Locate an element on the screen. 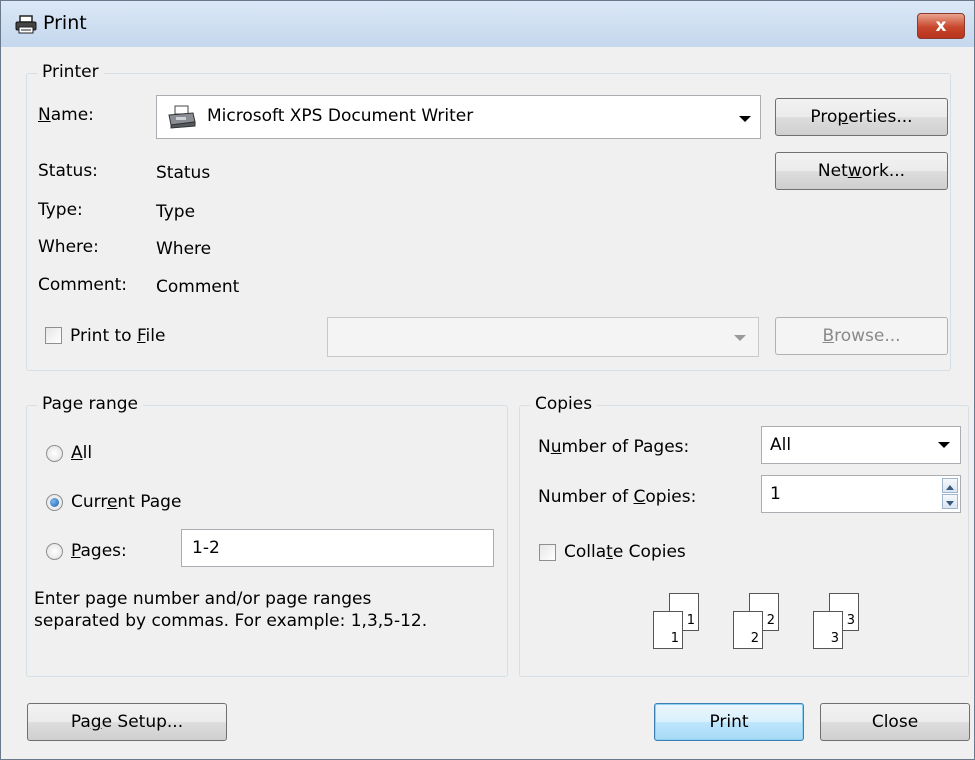 The height and width of the screenshot is (760, 975). number-of-copies-label: Number of Copies: is located at coordinates (617, 497).